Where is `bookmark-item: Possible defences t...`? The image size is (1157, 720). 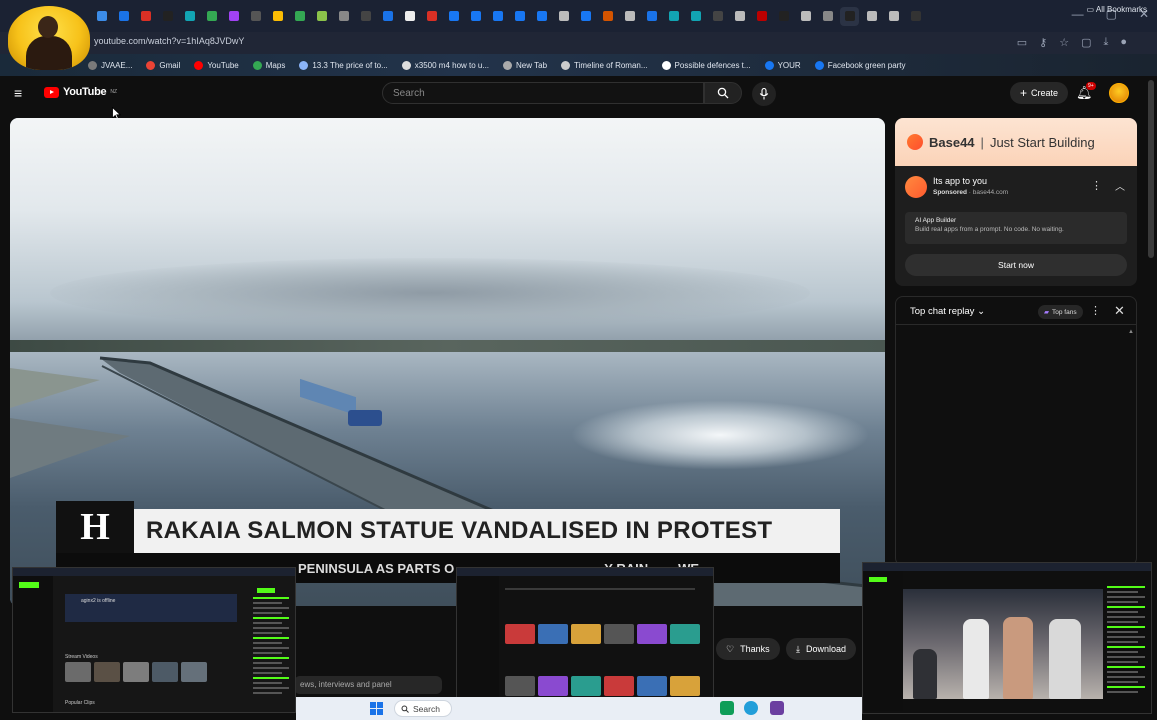
bookmark-item: Possible defences t... is located at coordinates (706, 65).